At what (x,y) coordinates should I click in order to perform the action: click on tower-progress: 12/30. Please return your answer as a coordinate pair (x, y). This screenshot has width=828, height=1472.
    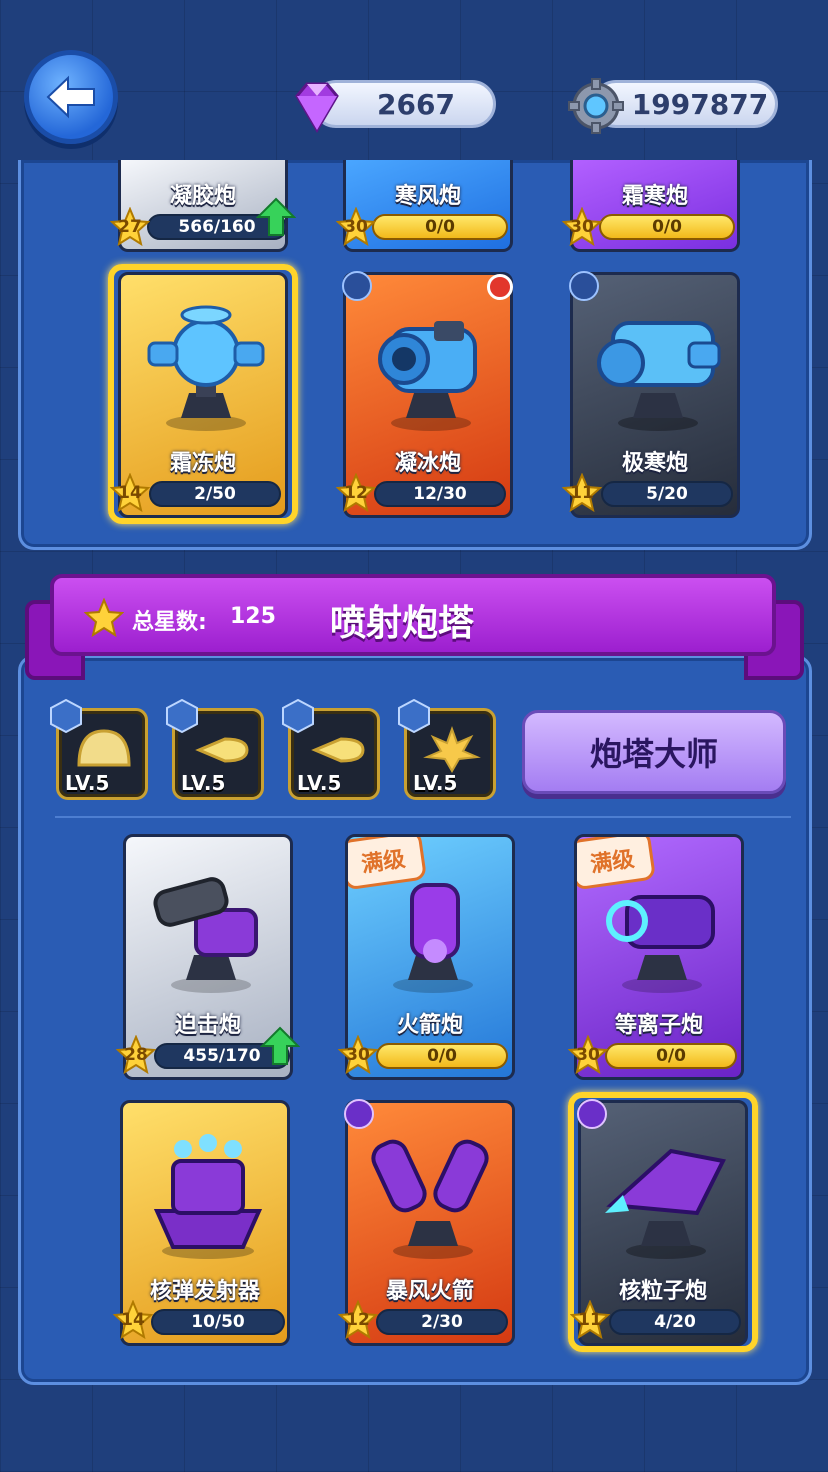
    Looking at the image, I should click on (440, 494).